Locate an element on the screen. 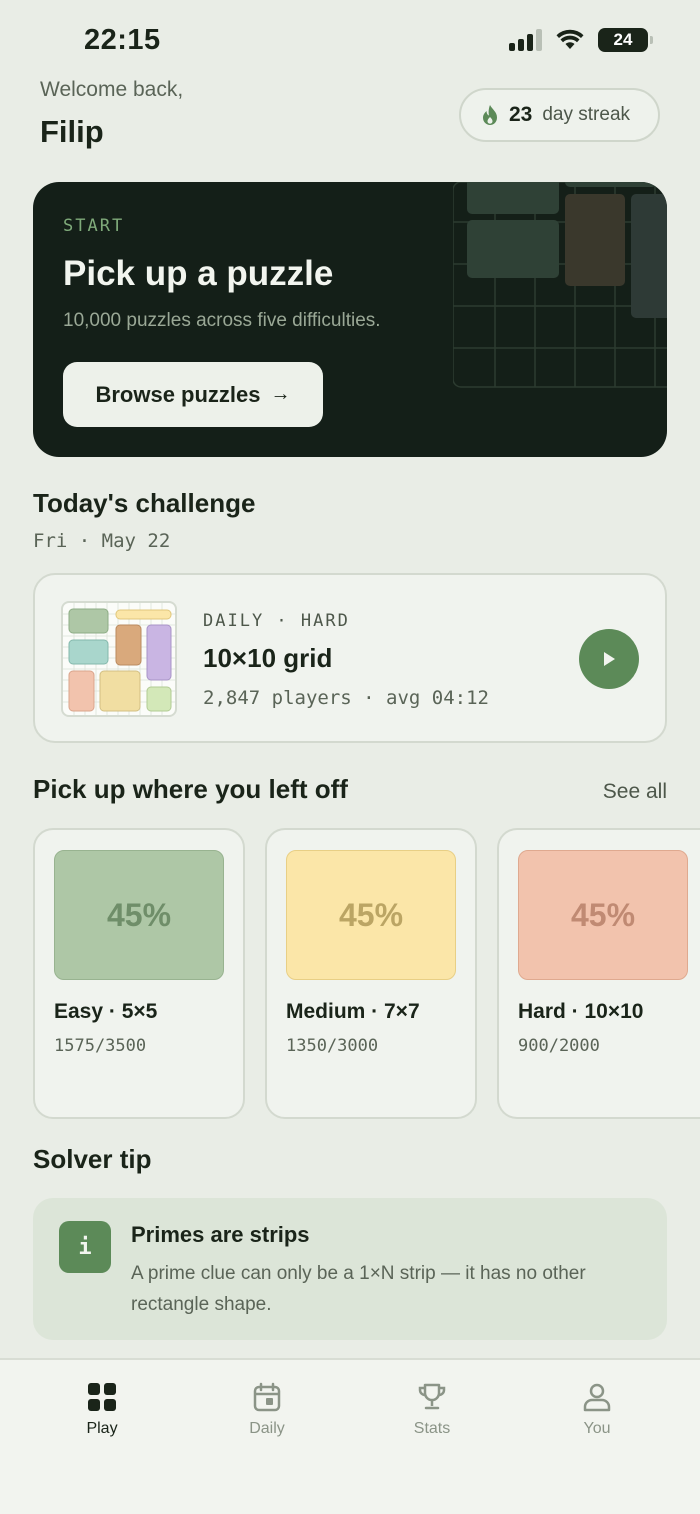 Image resolution: width=700 pixels, height=1514 pixels. progress-card-label: Easy · 5×5 is located at coordinates (106, 1011).